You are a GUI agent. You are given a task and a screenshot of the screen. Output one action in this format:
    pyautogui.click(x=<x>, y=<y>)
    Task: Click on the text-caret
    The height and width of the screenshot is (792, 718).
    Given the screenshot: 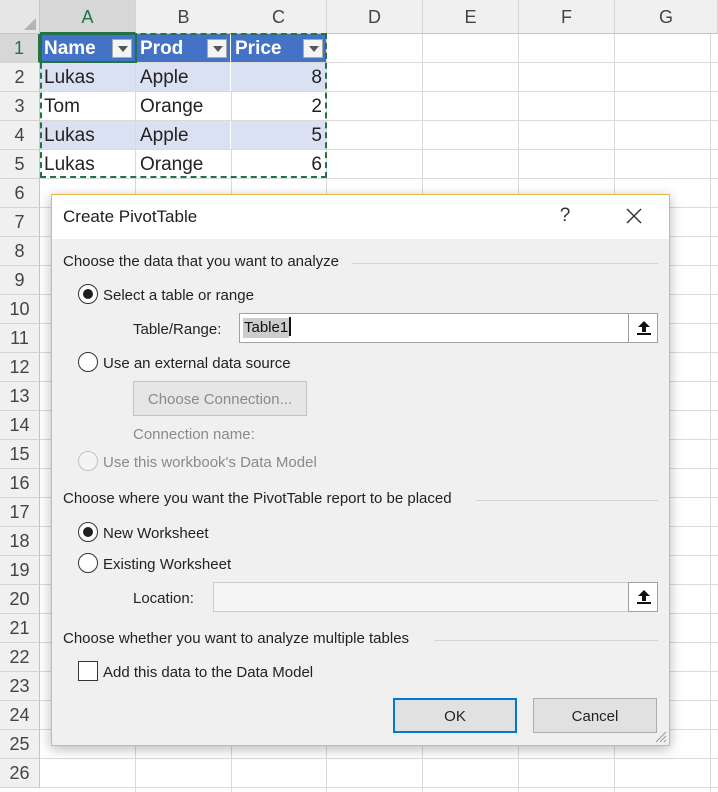 What is the action you would take?
    pyautogui.click(x=290, y=326)
    